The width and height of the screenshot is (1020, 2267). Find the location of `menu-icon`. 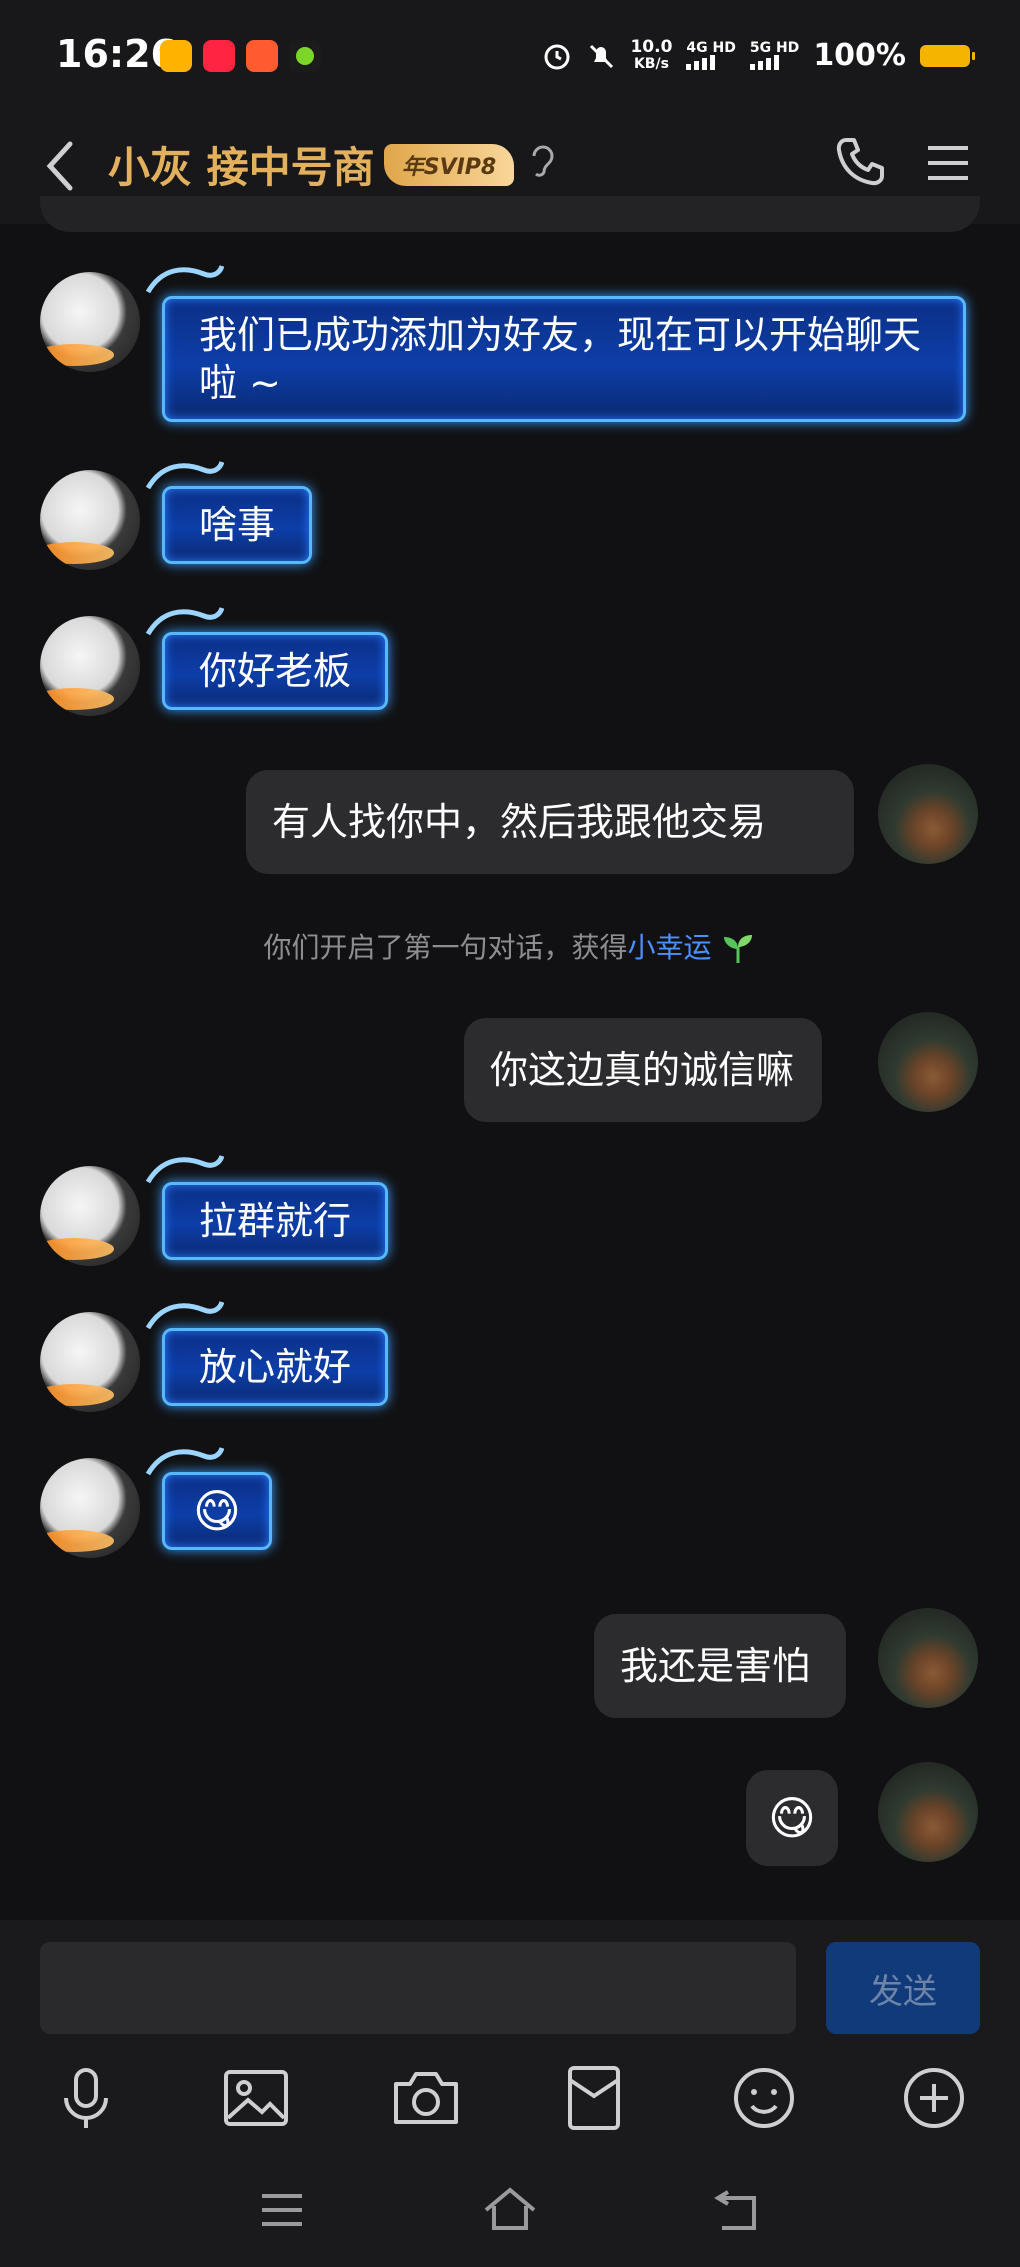

menu-icon is located at coordinates (948, 163).